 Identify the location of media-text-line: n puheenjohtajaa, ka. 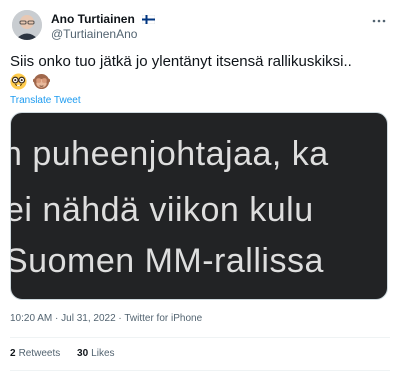
(169, 154).